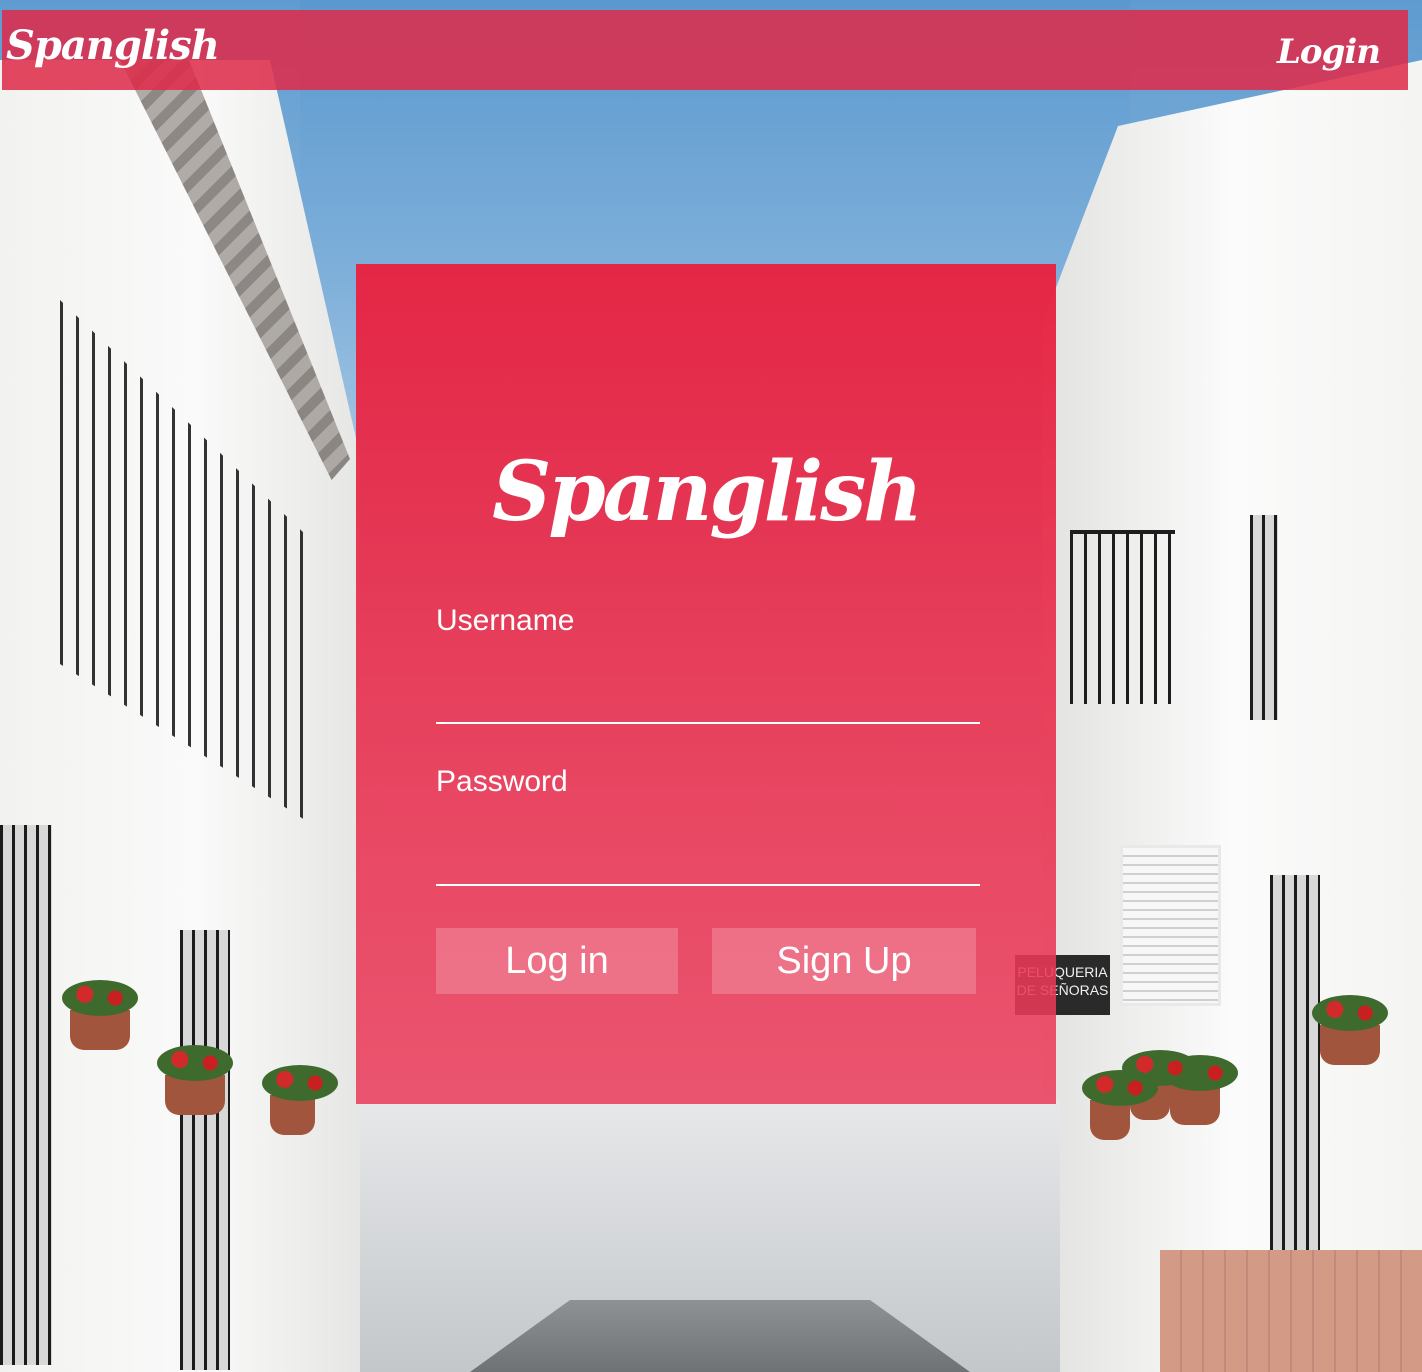 The image size is (1422, 1372). Describe the element at coordinates (1329, 52) in the screenshot. I see `nav-login-link: Login` at that location.